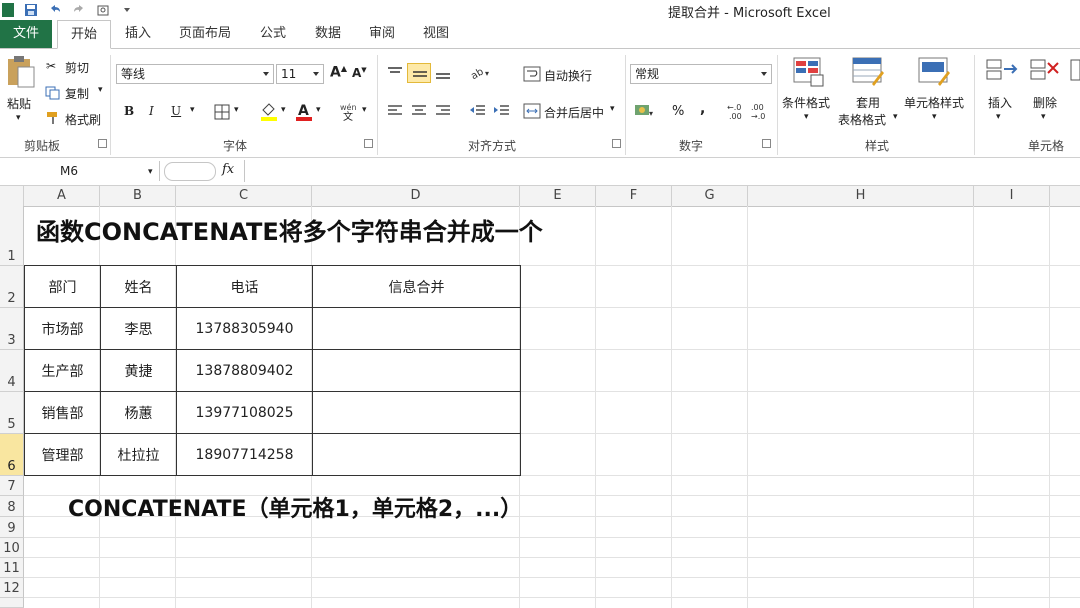 Image resolution: width=1080 pixels, height=608 pixels. Describe the element at coordinates (77, 93) in the screenshot. I see `copy-button: 复制` at that location.